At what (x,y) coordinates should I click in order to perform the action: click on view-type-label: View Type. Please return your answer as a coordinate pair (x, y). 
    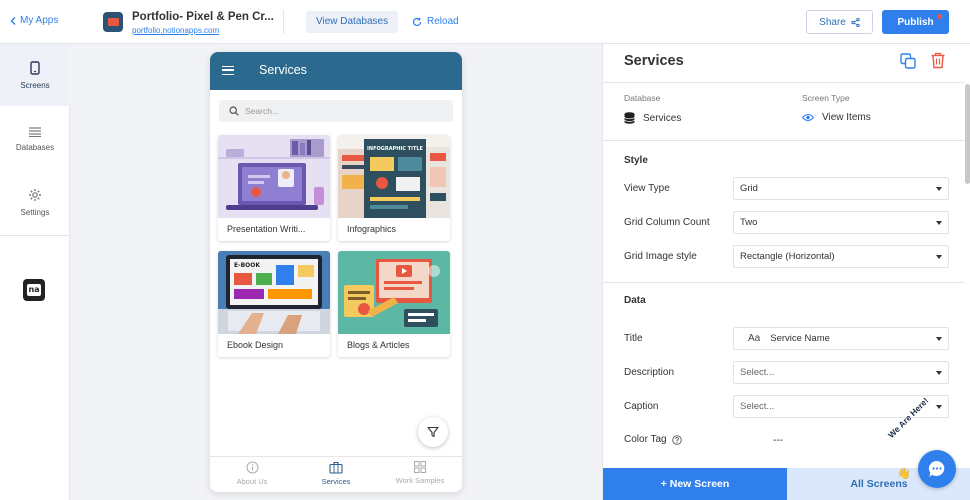
    Looking at the image, I should click on (647, 188).